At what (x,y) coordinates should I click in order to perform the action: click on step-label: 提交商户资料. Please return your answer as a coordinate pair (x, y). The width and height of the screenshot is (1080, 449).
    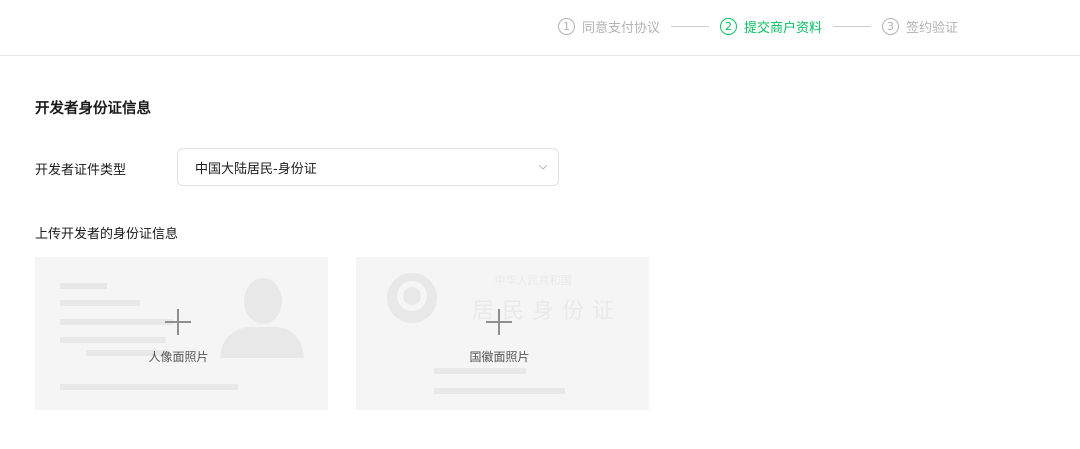
    Looking at the image, I should click on (783, 28).